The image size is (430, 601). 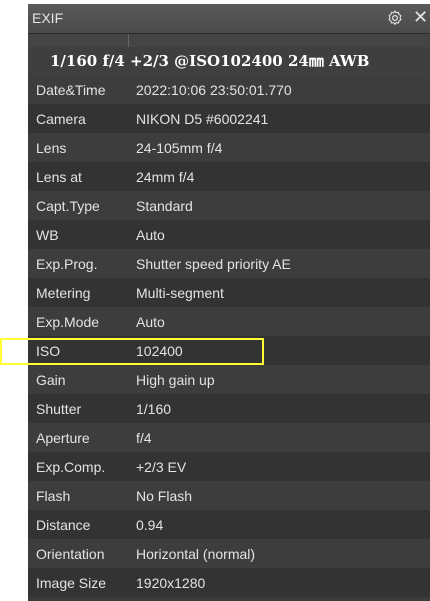 I want to click on field-label: Image Size, so click(x=71, y=582).